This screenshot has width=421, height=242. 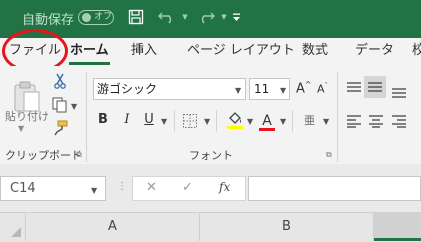 I want to click on formula-bar-grip-icon: ⋮, so click(x=122, y=186).